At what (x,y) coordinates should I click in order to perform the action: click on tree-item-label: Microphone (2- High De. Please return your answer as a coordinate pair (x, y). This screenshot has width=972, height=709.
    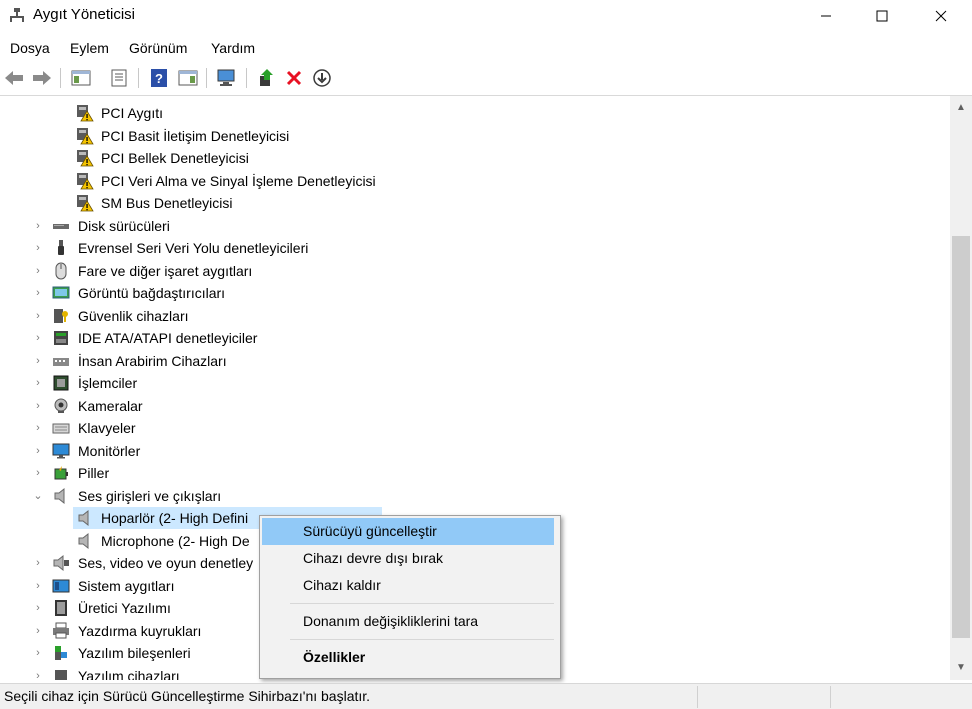
    Looking at the image, I should click on (175, 540).